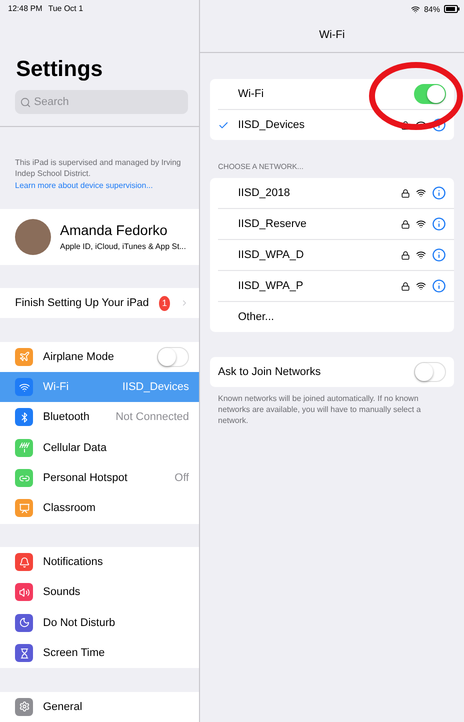 The width and height of the screenshot is (464, 722). Describe the element at coordinates (99, 592) in the screenshot. I see `sidebar-item: Sounds` at that location.